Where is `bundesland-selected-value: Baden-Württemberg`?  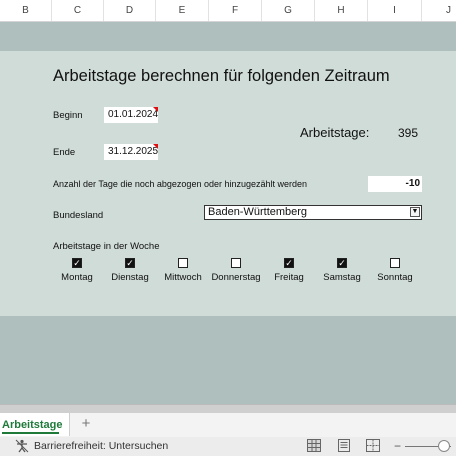 bundesland-selected-value: Baden-Württemberg is located at coordinates (258, 212).